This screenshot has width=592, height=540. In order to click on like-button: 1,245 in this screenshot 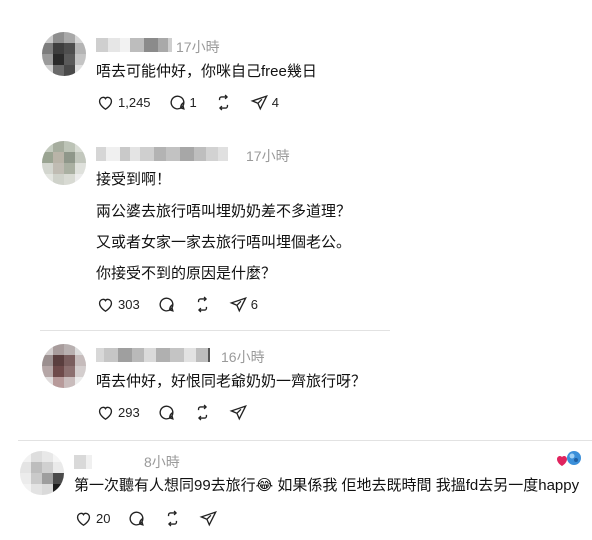, I will do `click(123, 102)`.